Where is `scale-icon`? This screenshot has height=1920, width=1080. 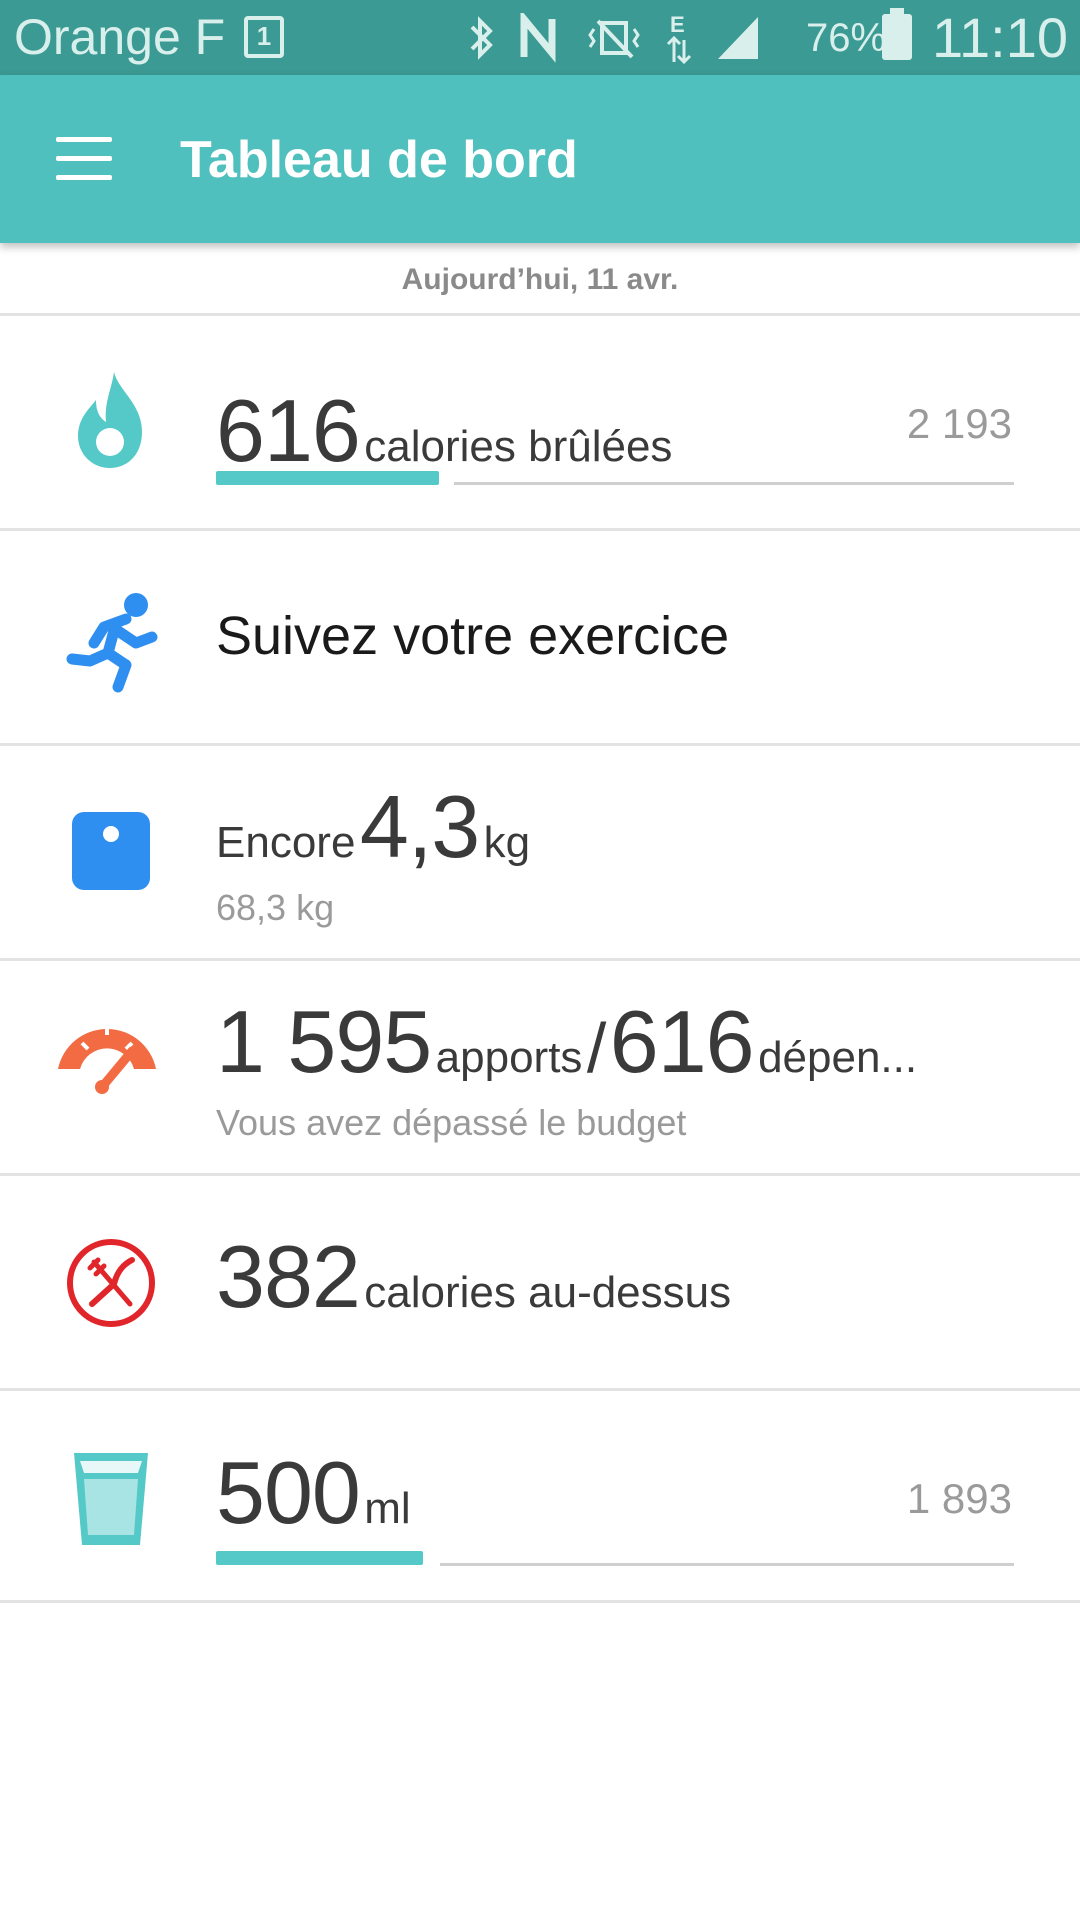
scale-icon is located at coordinates (111, 851).